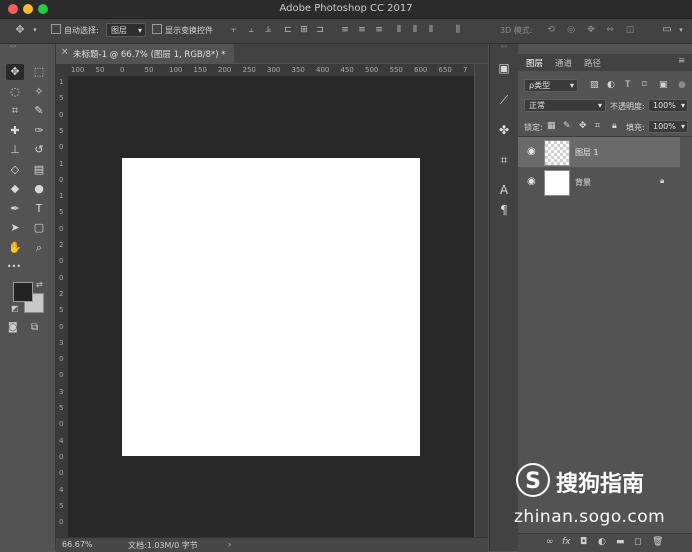 Image resolution: width=692 pixels, height=552 pixels. Describe the element at coordinates (583, 182) in the screenshot. I see `layer-name: 背景` at that location.